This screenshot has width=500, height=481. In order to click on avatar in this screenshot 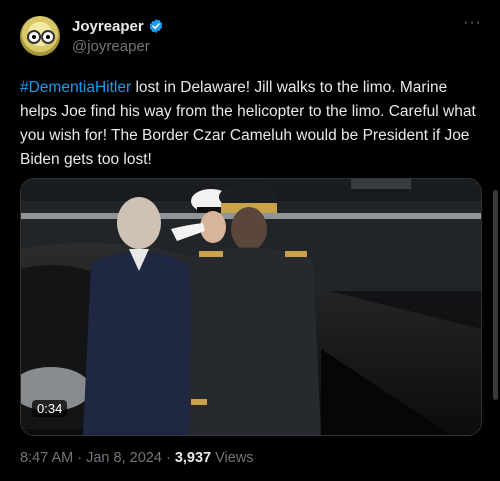, I will do `click(40, 36)`.